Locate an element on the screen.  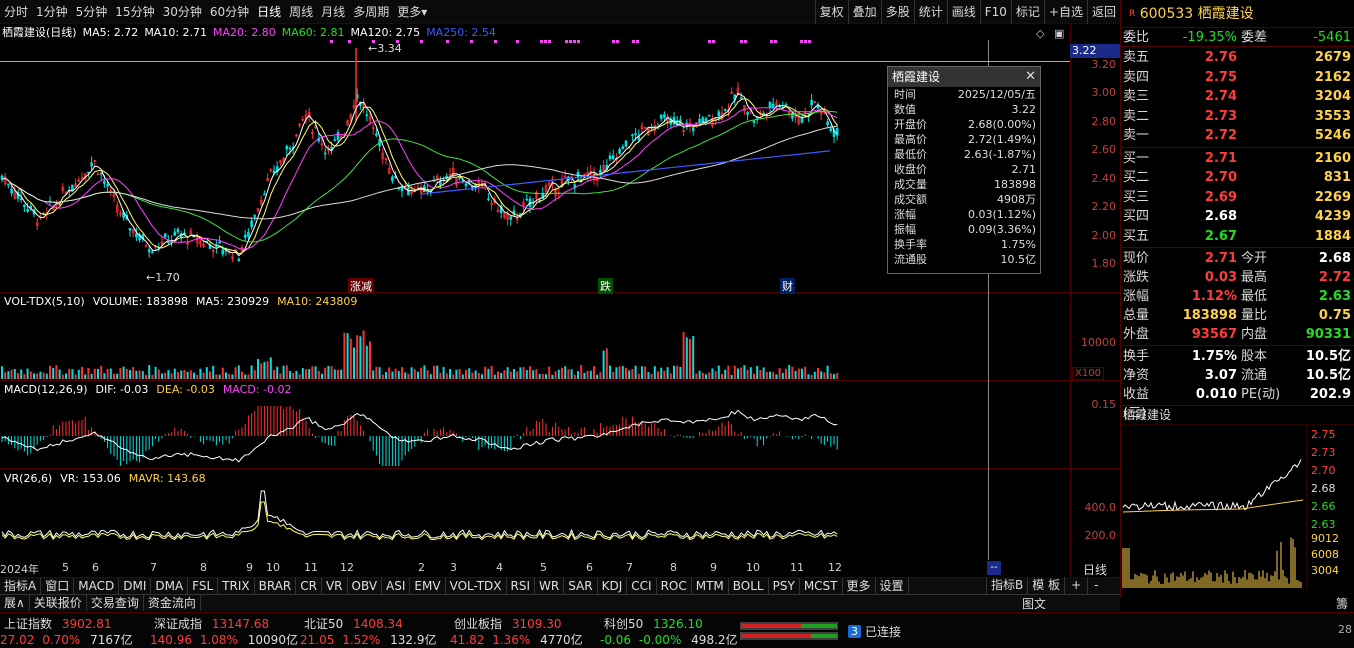
indicator-tab: VOL-TDX is located at coordinates (476, 586).